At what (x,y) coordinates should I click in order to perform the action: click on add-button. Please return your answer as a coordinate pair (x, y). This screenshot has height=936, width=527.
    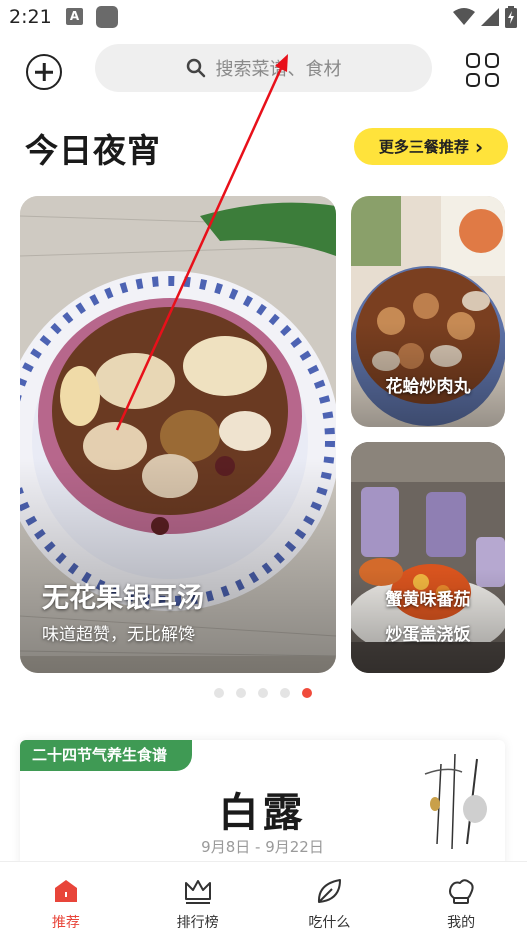
    Looking at the image, I should click on (44, 72).